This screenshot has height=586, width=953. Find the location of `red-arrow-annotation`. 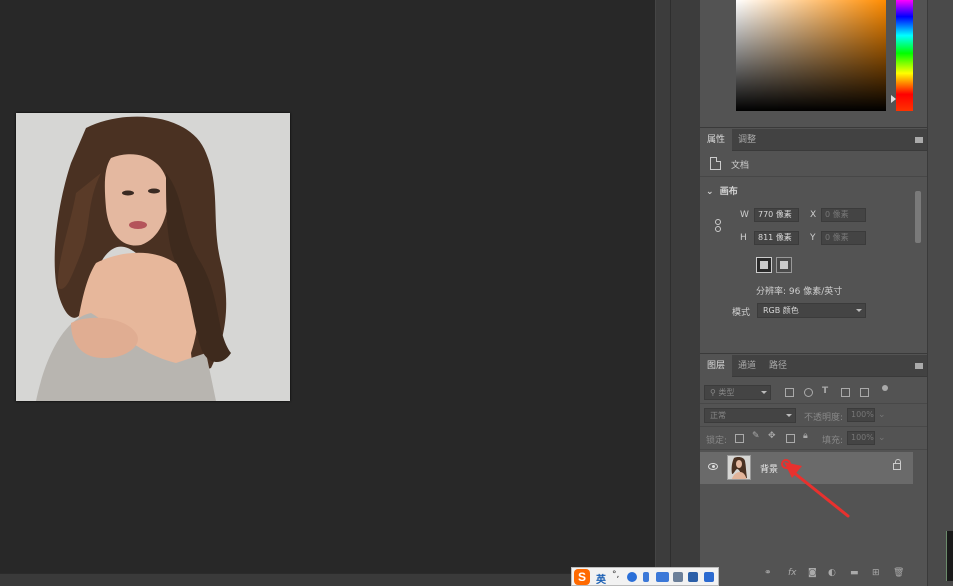

red-arrow-annotation is located at coordinates (815, 488).